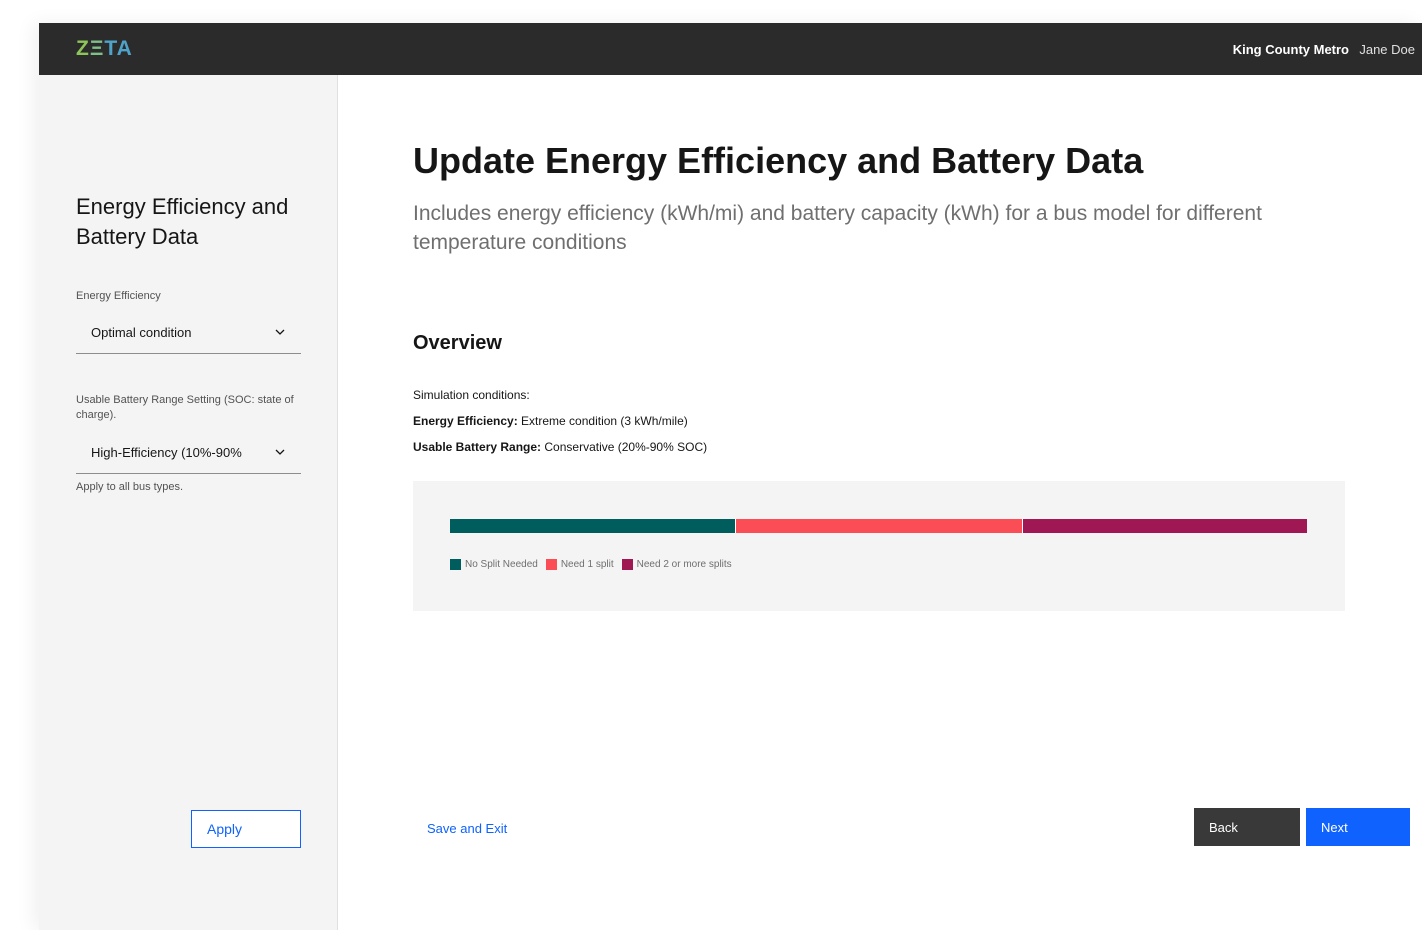 This screenshot has width=1422, height=930. What do you see at coordinates (1247, 827) in the screenshot?
I see `back-button: Back` at bounding box center [1247, 827].